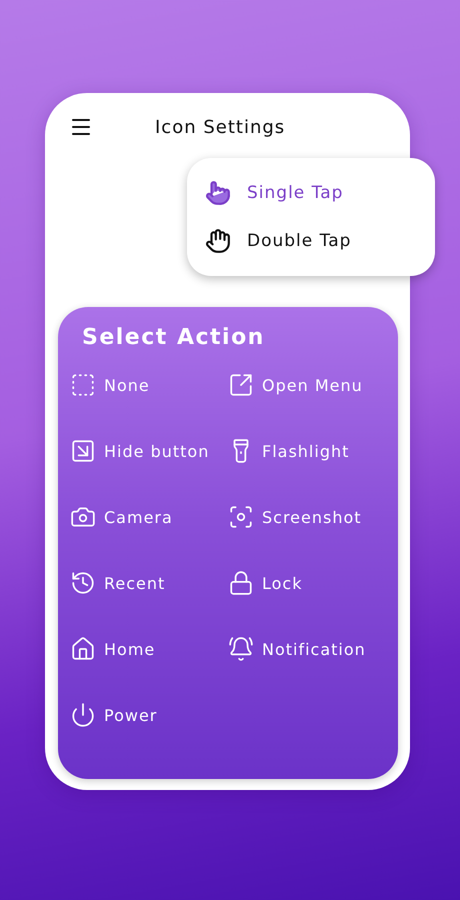  I want to click on external-link-icon, so click(241, 385).